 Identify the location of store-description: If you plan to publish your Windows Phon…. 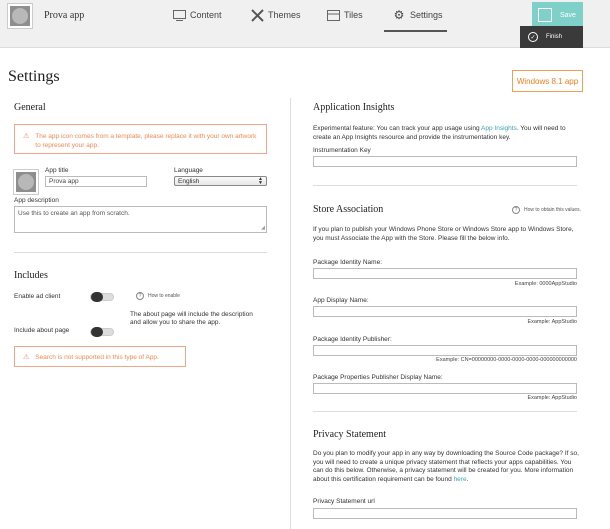
(443, 234).